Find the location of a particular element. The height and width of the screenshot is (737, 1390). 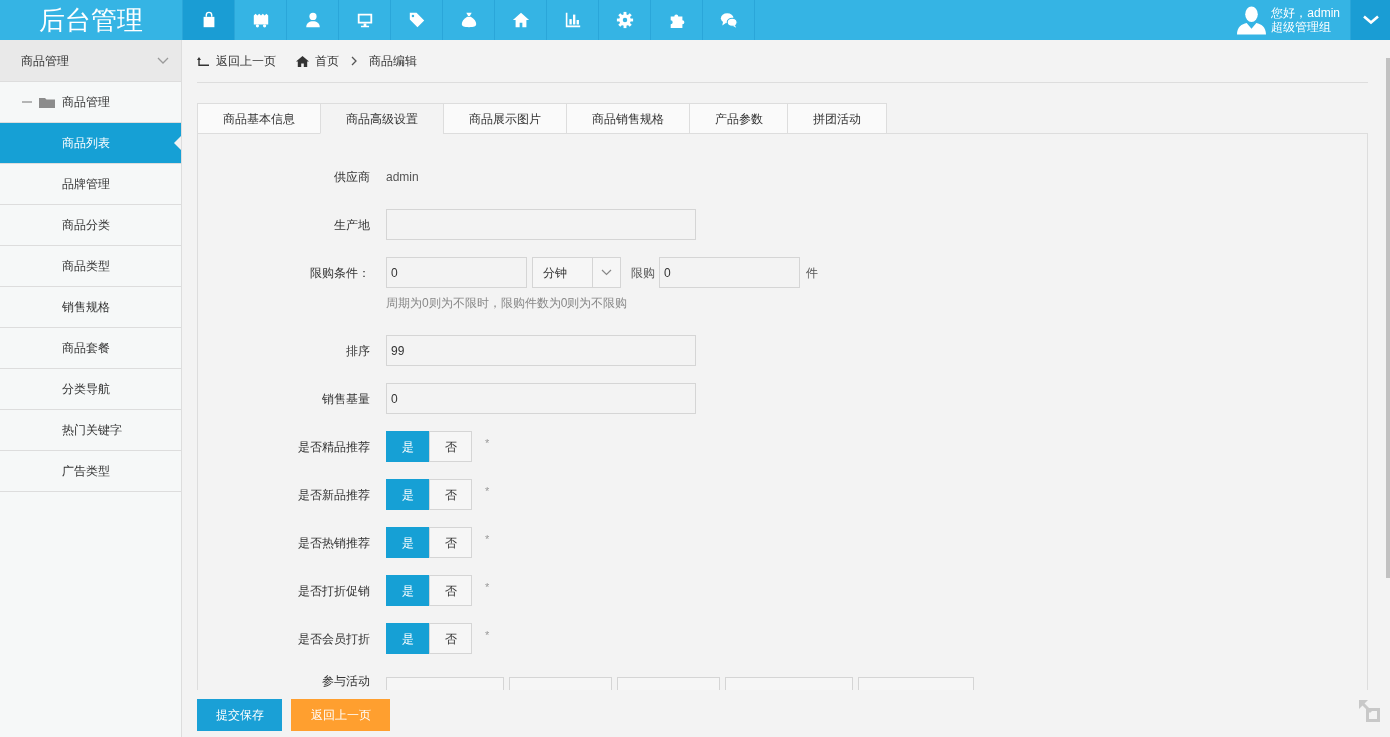

field-label: 限购 is located at coordinates (643, 273).